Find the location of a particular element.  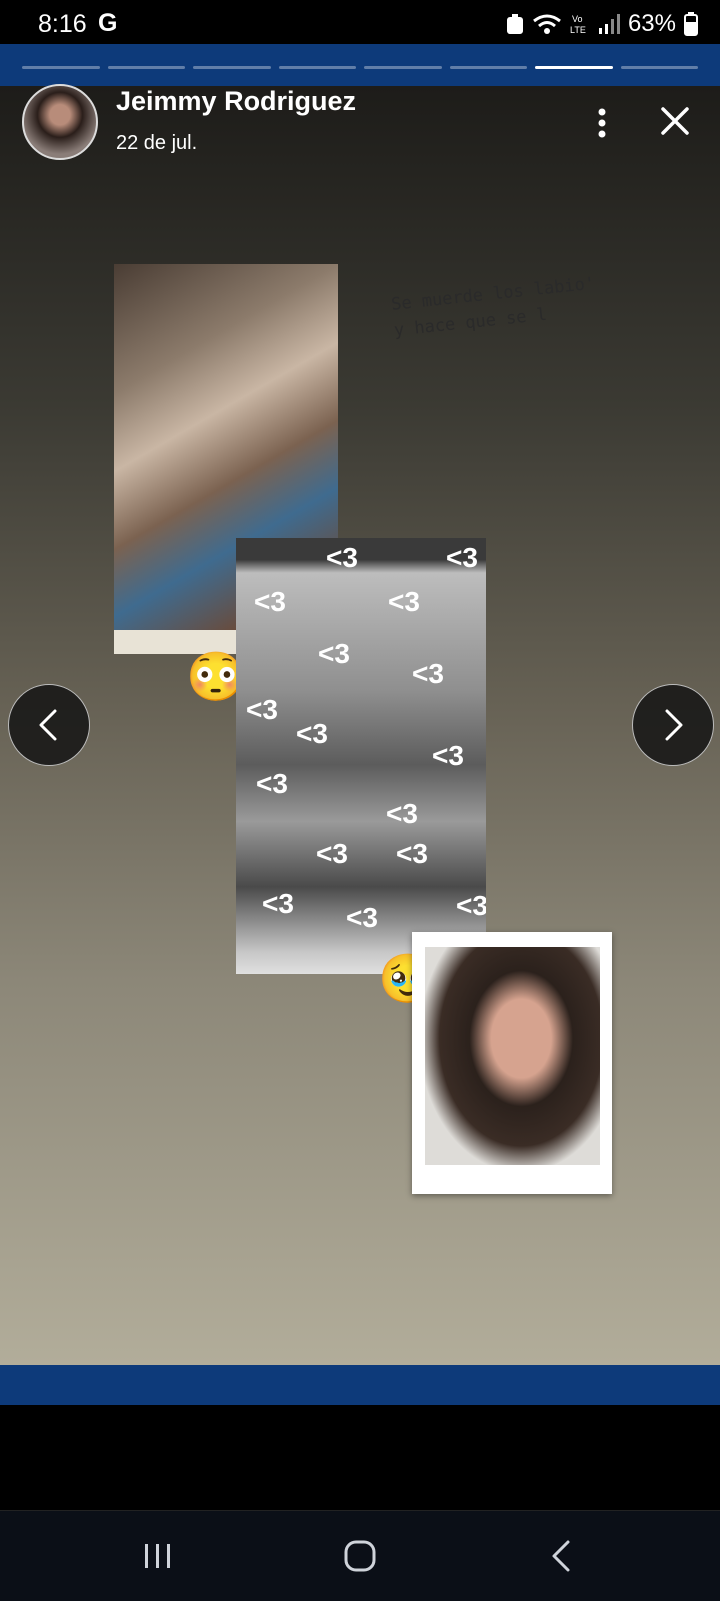

status-time: 8:16 is located at coordinates (62, 24).